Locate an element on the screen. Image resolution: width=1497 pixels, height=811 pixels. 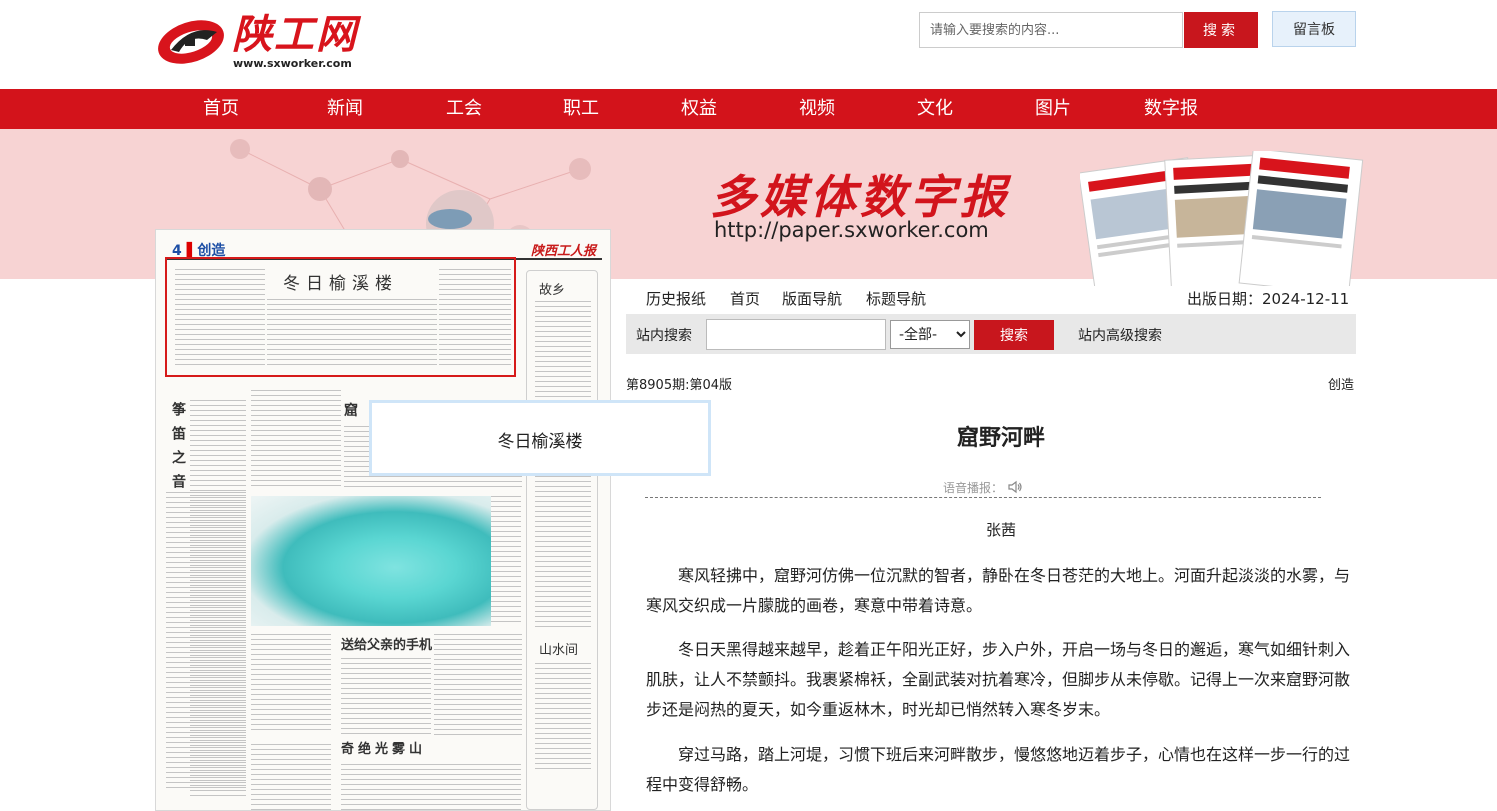
partial-article-title: 窟 is located at coordinates (351, 410).